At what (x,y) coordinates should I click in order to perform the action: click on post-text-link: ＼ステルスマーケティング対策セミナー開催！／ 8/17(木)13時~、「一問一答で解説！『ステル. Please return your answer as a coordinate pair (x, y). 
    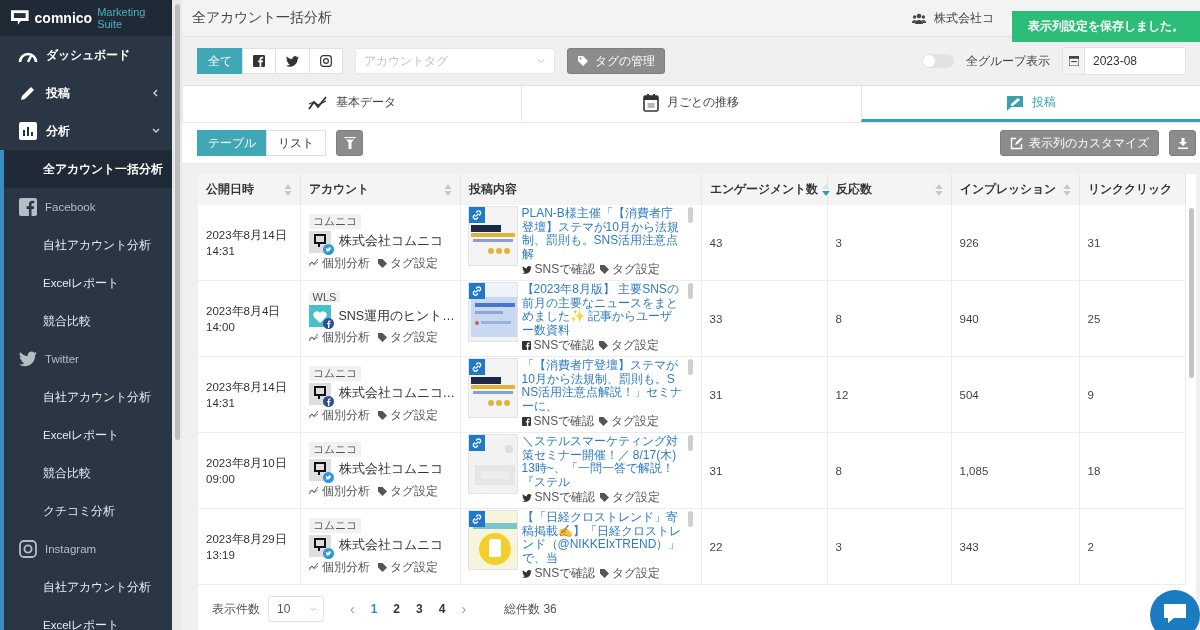
    Looking at the image, I should click on (602, 462).